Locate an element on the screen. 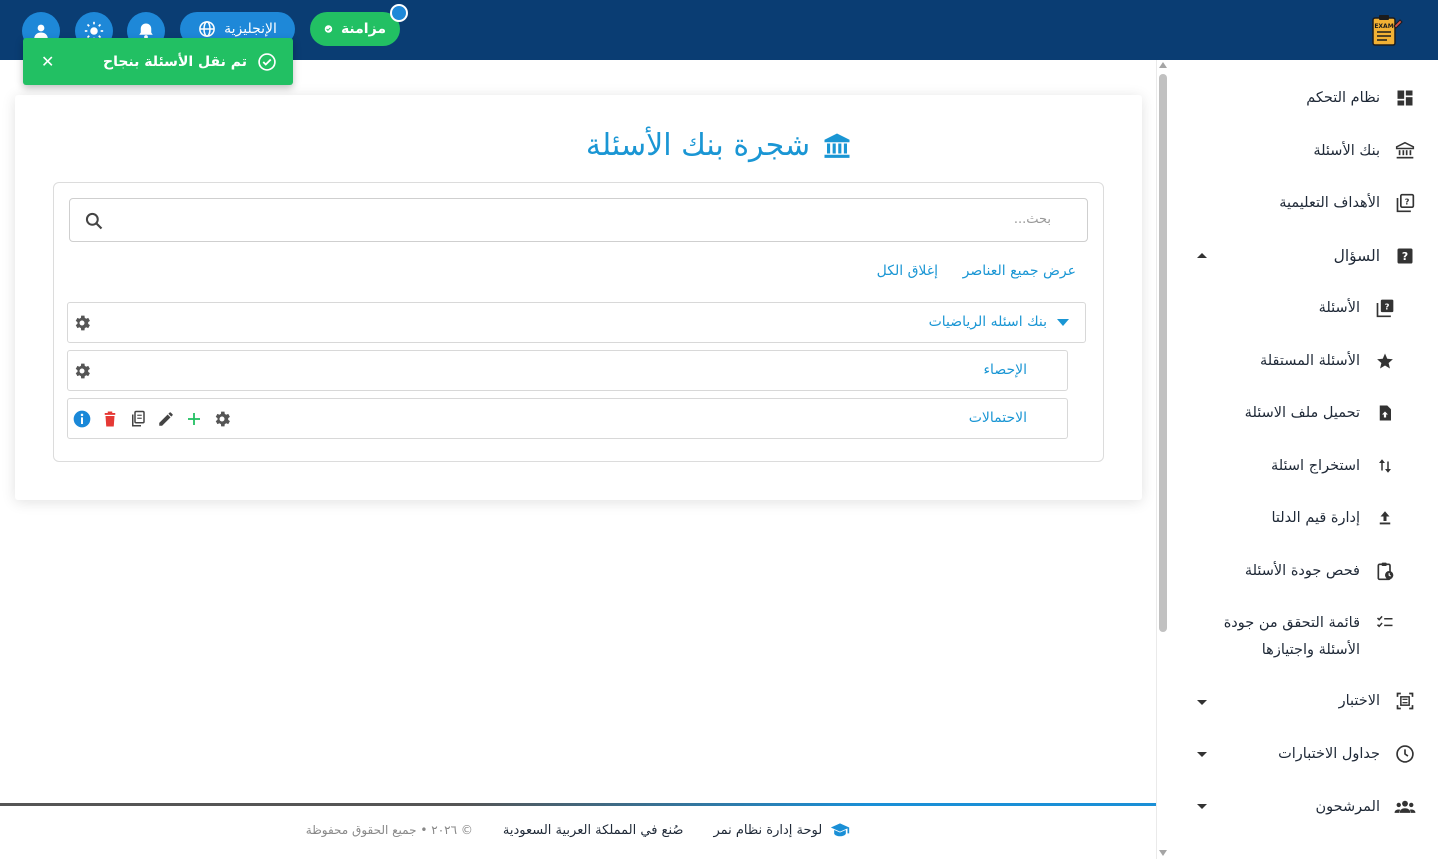 Image resolution: width=1438 pixels, height=859 pixels. footer-brand: لوحة إدارة نظام نمر is located at coordinates (781, 830).